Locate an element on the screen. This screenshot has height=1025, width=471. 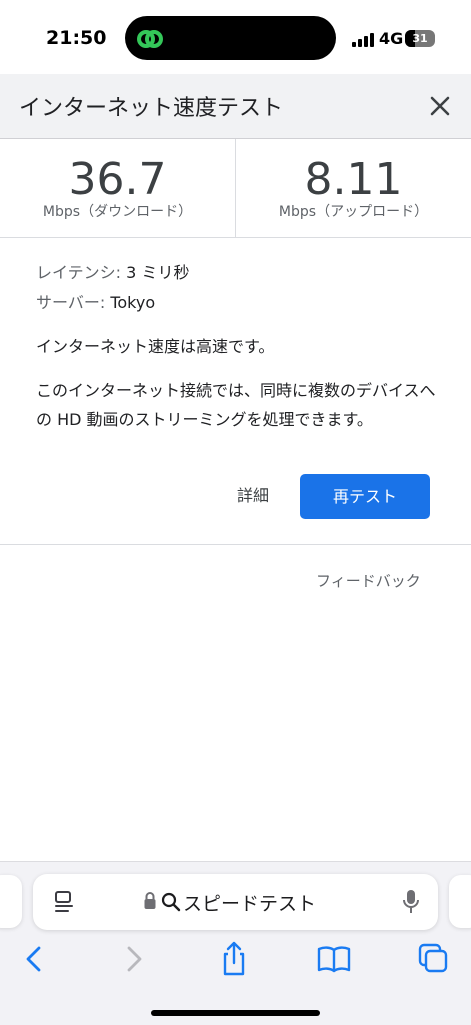
activity-icon is located at coordinates (150, 39).